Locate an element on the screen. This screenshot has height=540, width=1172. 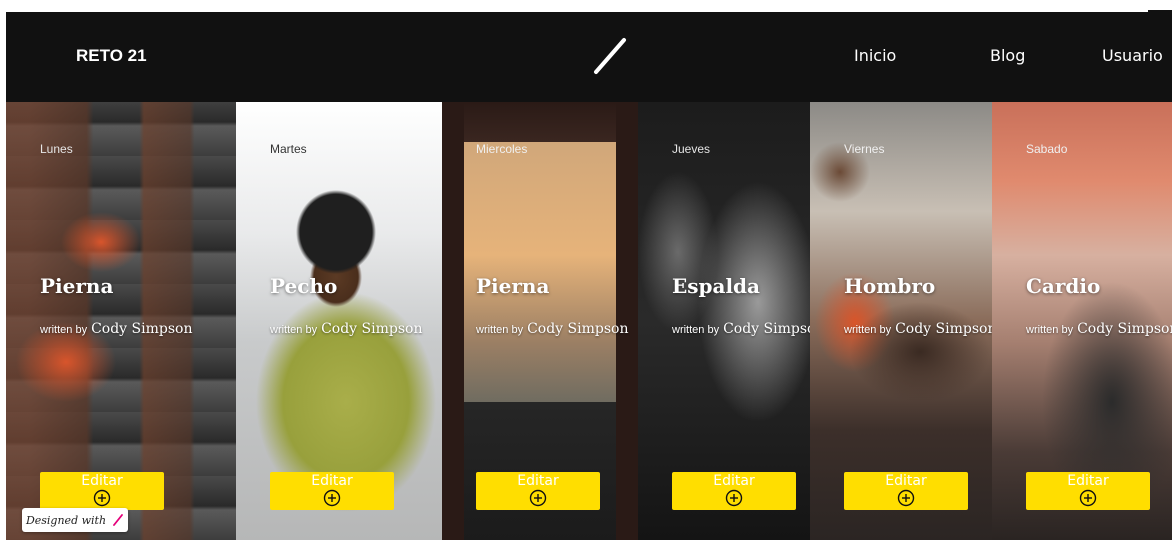
slash-accent-icon is located at coordinates (118, 520).